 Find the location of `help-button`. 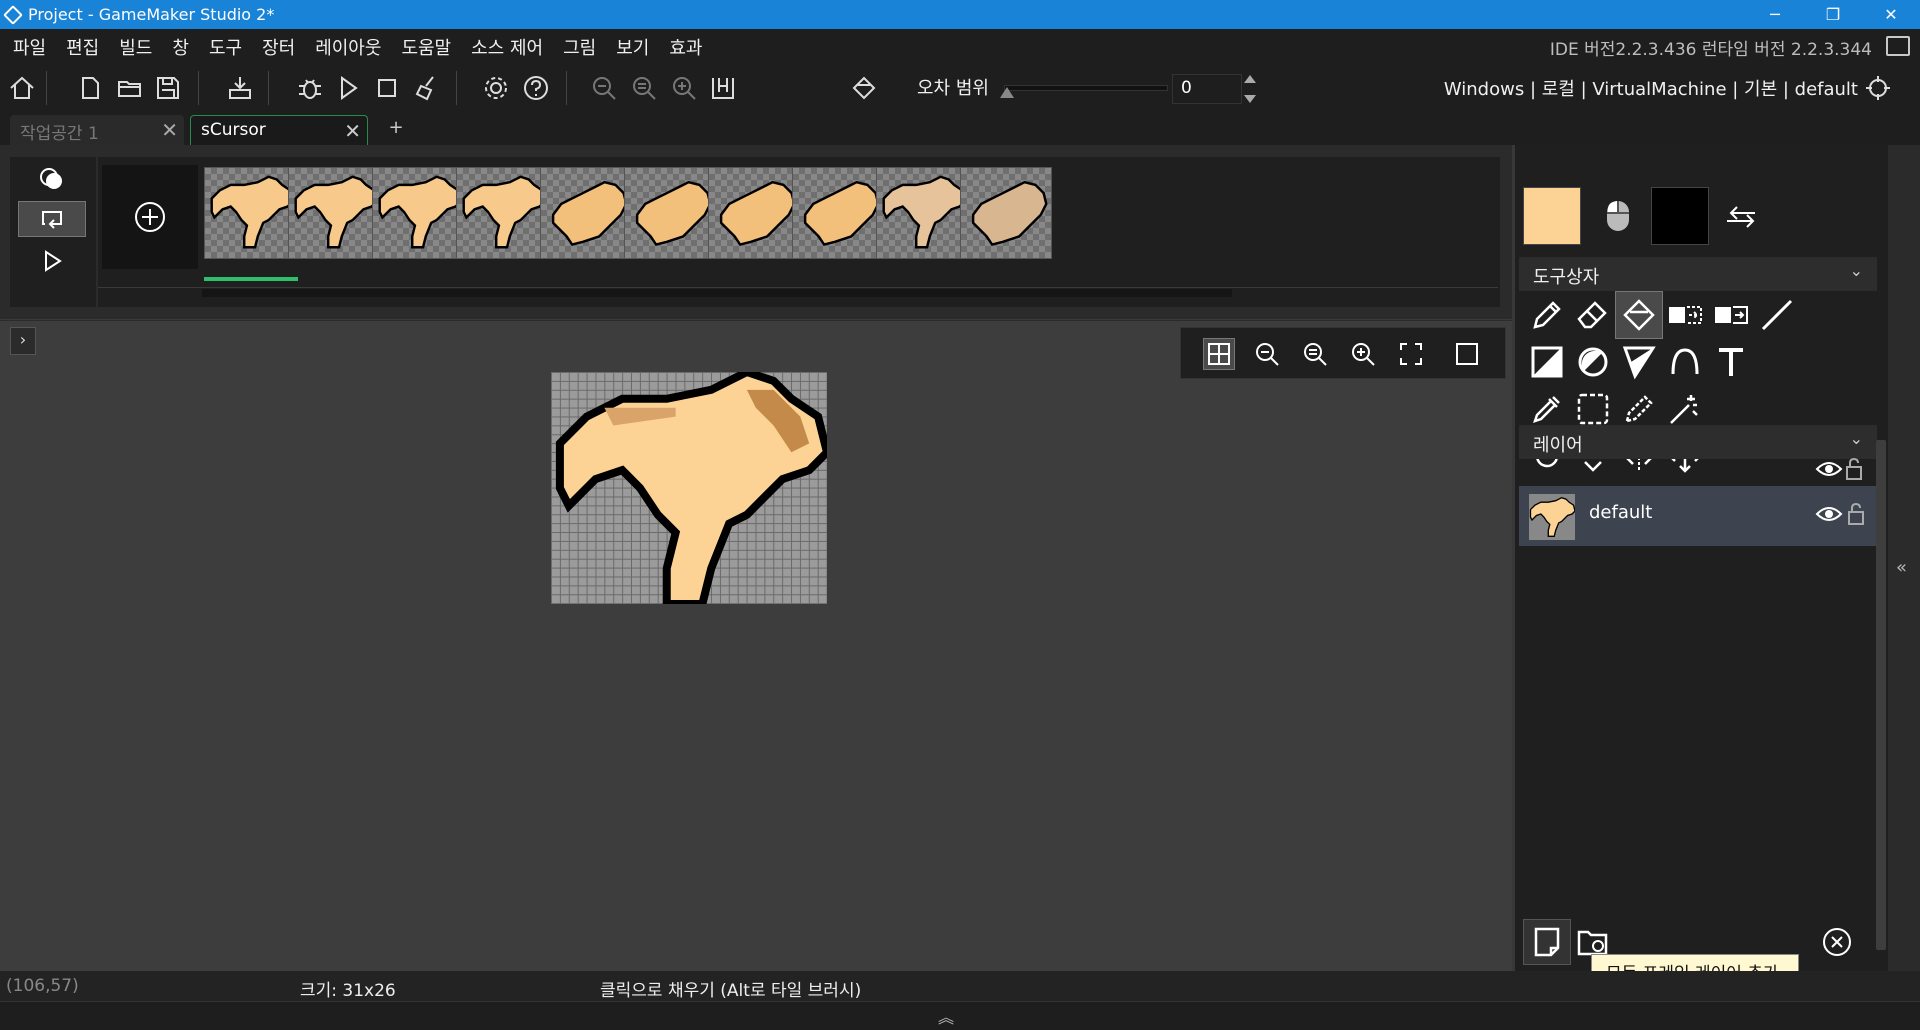

help-button is located at coordinates (536, 88).